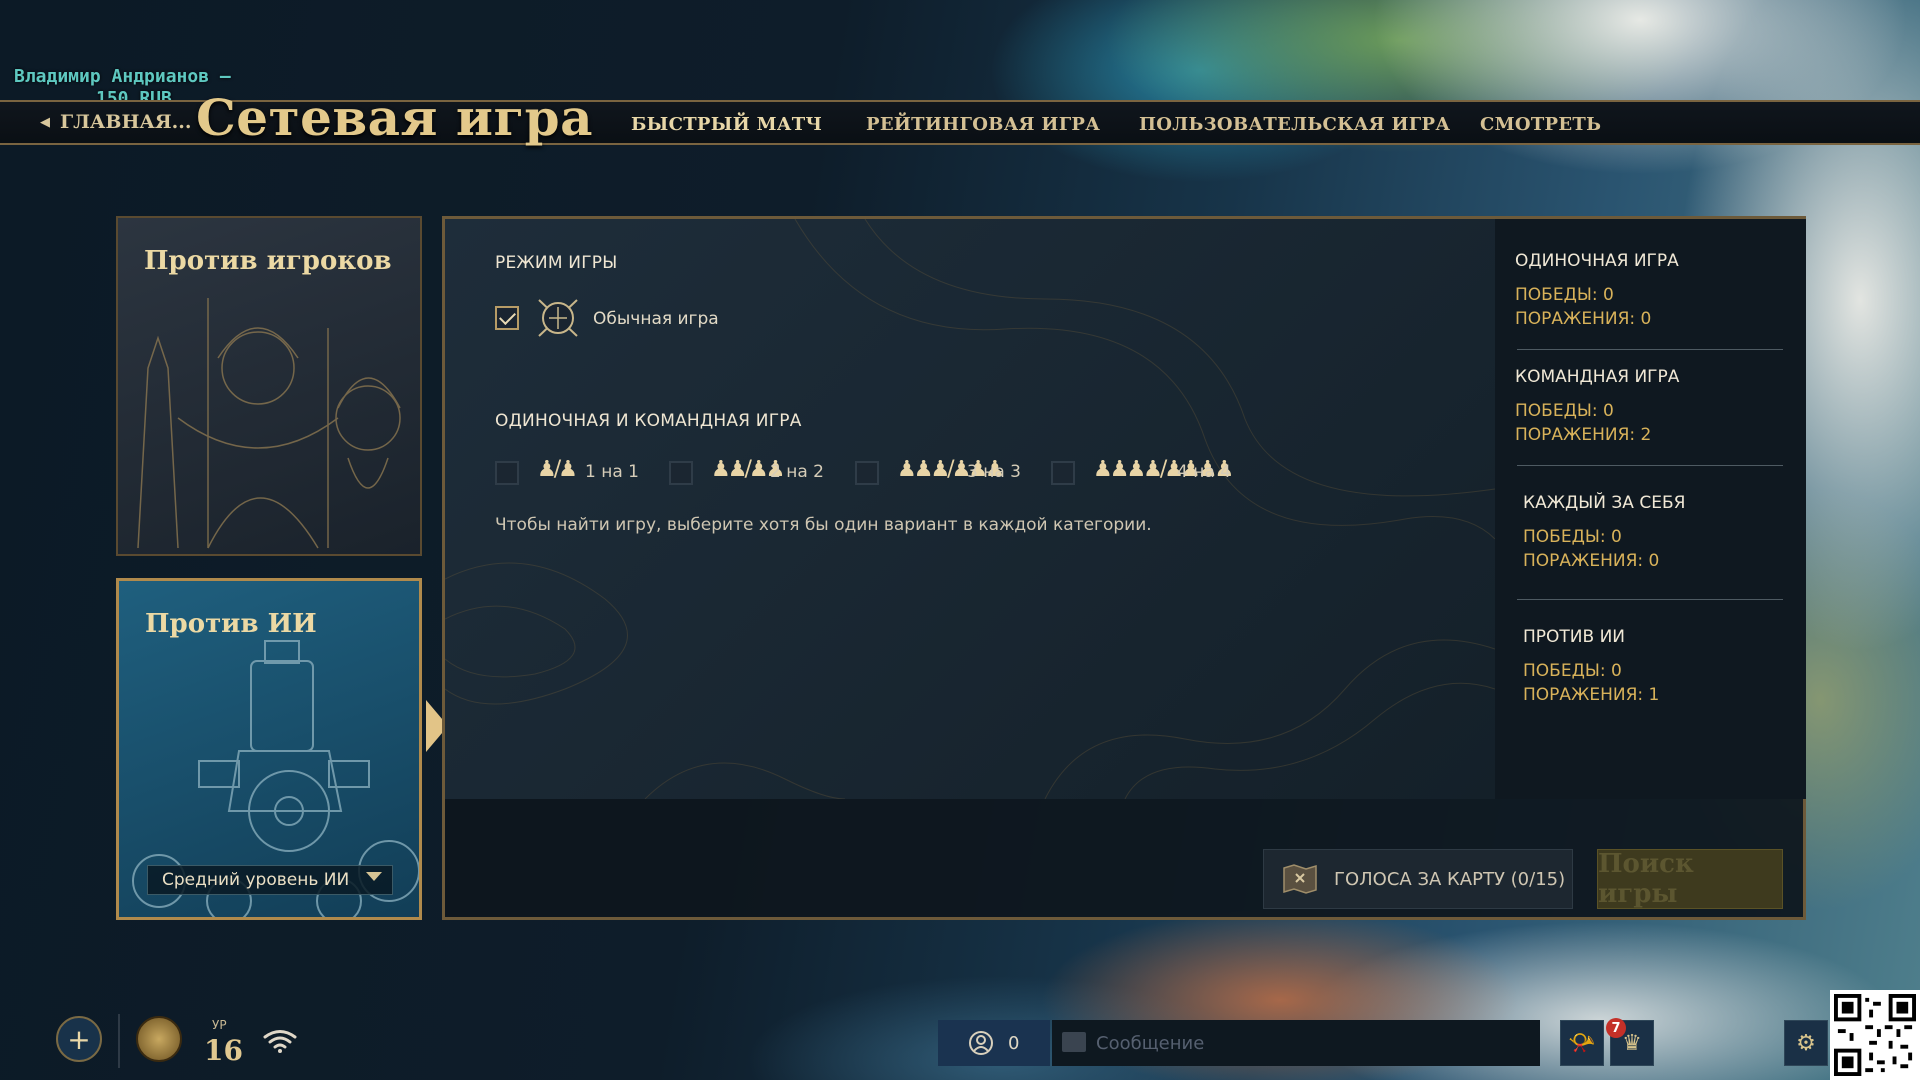 The height and width of the screenshot is (1080, 1920). Describe the element at coordinates (1450, 879) in the screenshot. I see `map-vote-label: ГОЛОСА ЗА КАРТУ (0/15)` at that location.